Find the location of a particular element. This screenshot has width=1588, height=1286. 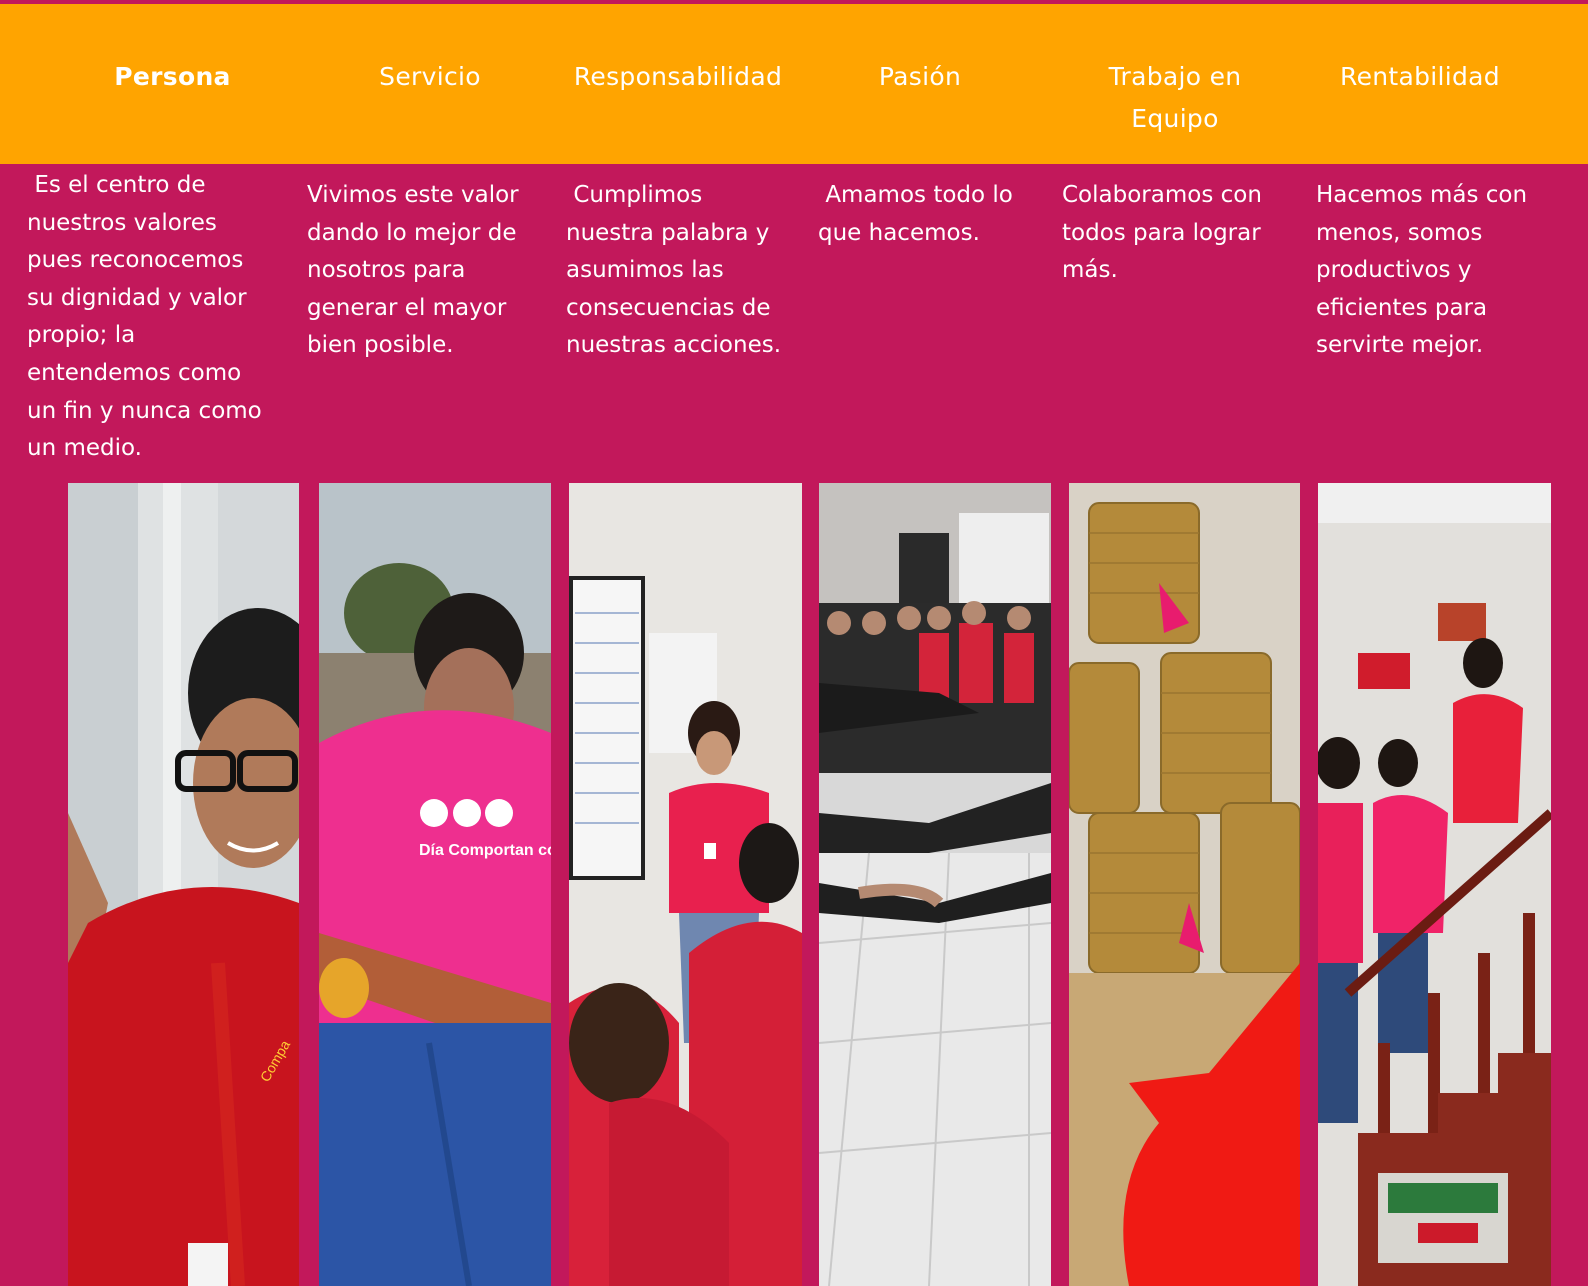

value-title-pasion: Pasión is located at coordinates (920, 76).